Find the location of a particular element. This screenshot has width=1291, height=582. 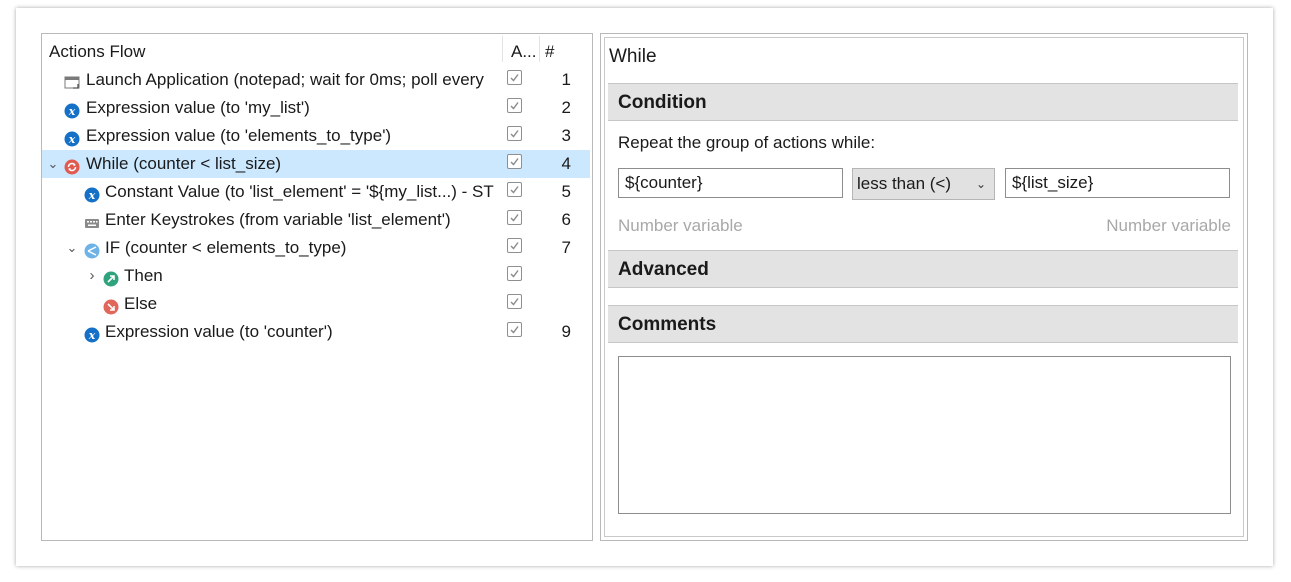

comments-section-header: Comments is located at coordinates (923, 324).